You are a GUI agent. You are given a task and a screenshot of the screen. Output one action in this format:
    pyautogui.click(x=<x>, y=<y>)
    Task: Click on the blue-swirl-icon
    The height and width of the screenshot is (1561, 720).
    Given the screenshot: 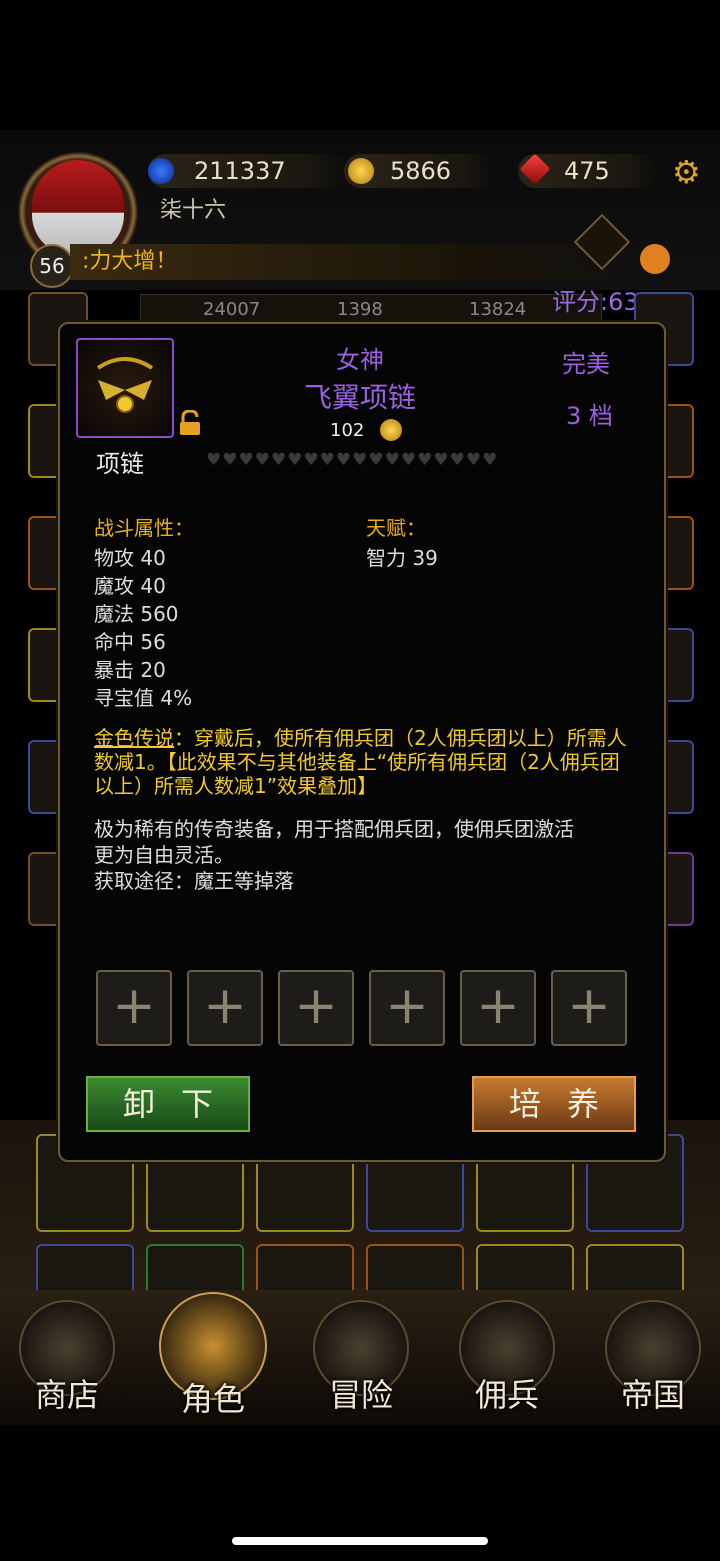 What is the action you would take?
    pyautogui.click(x=161, y=171)
    